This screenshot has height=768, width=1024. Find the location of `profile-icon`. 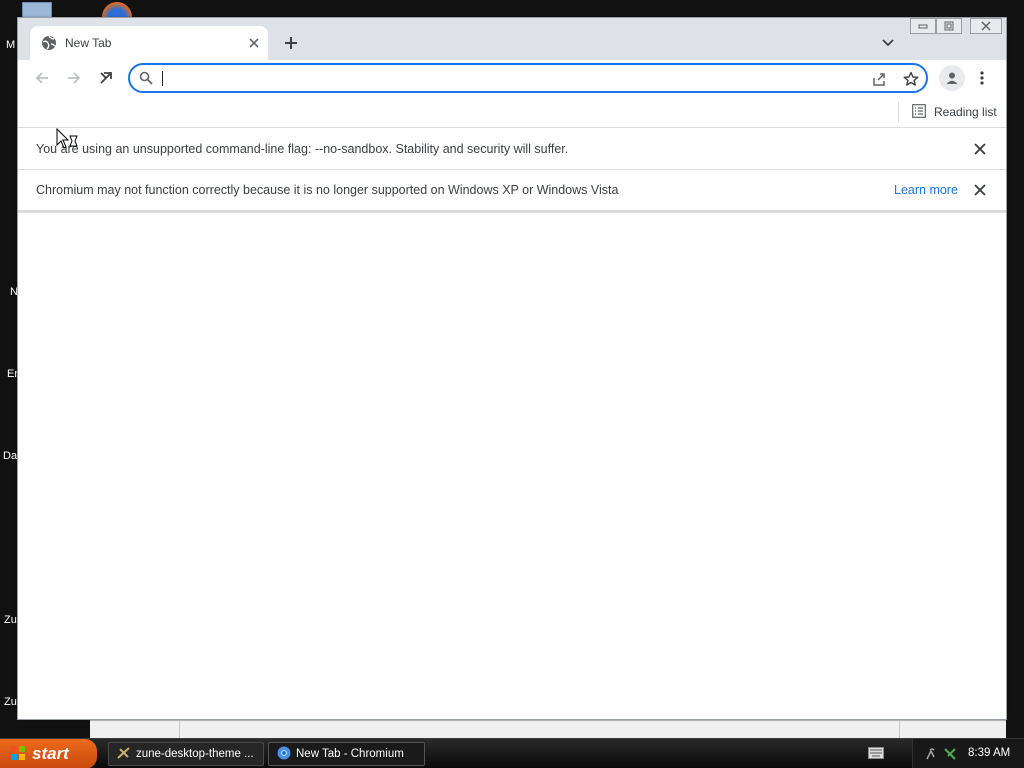

profile-icon is located at coordinates (952, 78).